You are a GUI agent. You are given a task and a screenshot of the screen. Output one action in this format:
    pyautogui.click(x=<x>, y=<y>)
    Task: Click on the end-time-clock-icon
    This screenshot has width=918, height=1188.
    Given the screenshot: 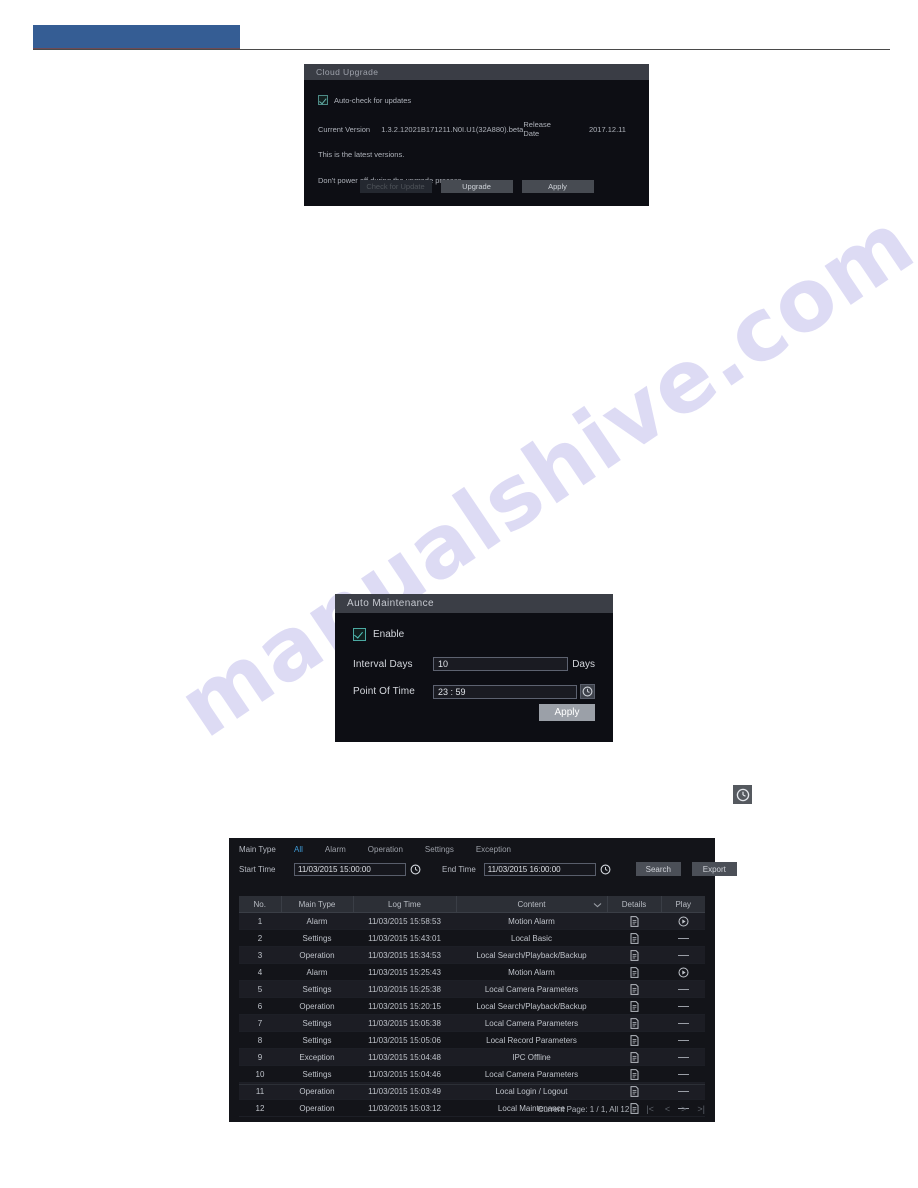 What is the action you would take?
    pyautogui.click(x=605, y=869)
    